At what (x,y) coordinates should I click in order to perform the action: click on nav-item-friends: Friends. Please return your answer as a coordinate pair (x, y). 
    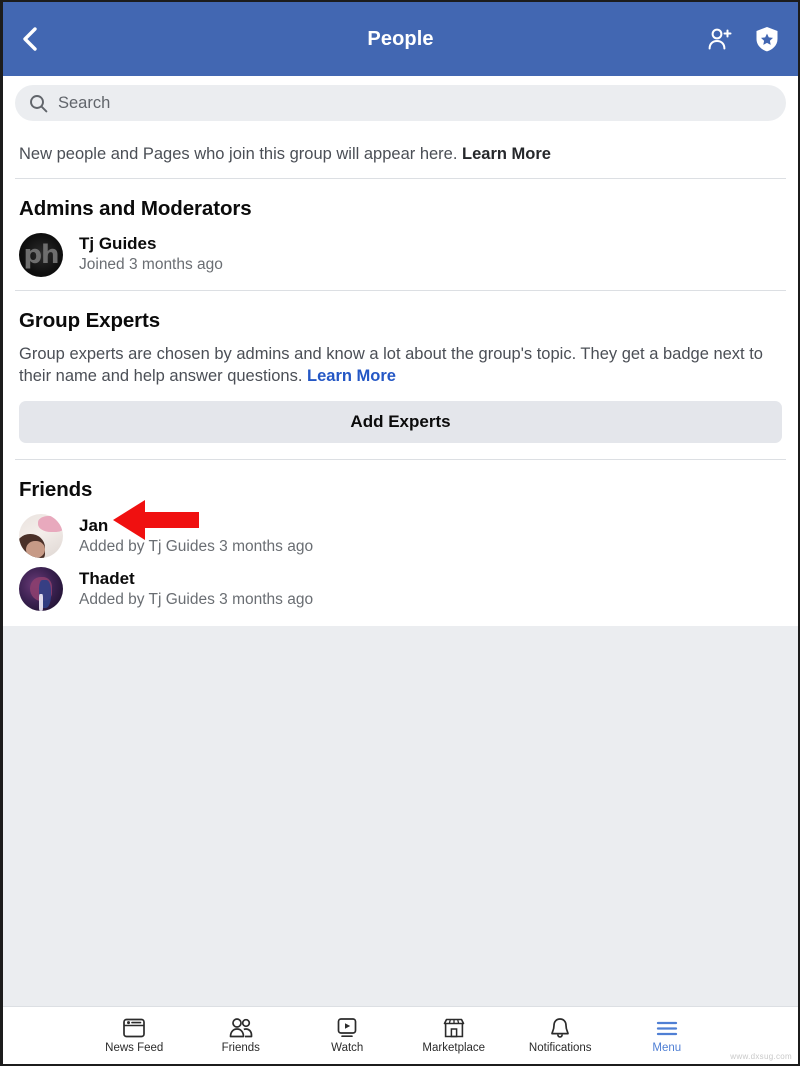
    Looking at the image, I should click on (241, 1036).